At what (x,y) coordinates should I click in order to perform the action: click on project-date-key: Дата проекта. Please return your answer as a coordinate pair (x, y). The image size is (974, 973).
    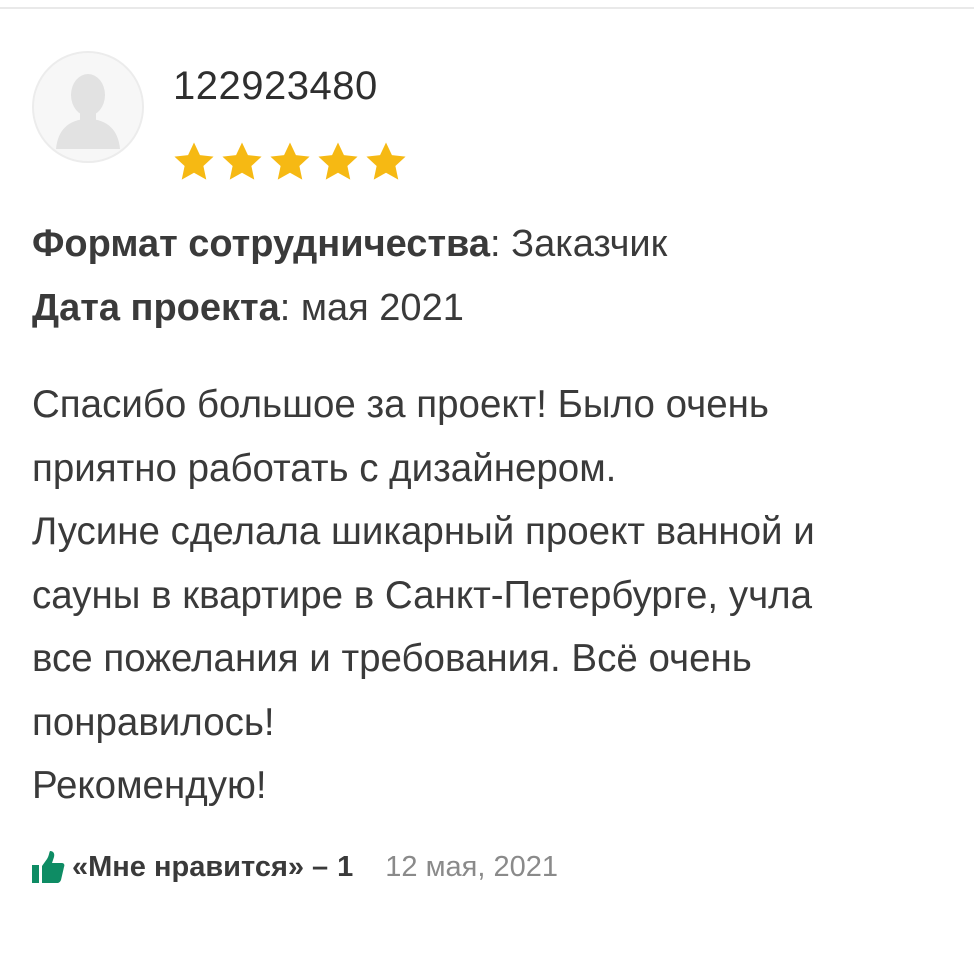
    Looking at the image, I should click on (156, 308).